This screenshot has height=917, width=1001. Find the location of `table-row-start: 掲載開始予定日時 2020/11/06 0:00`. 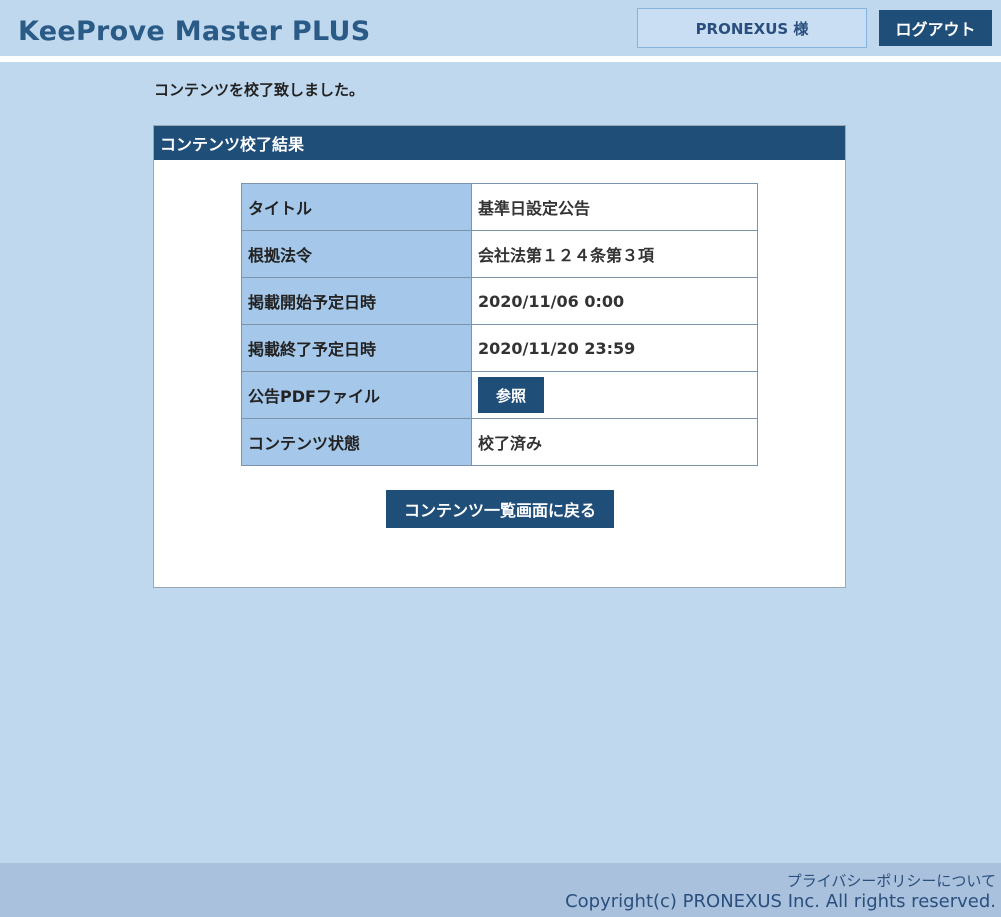

table-row-start: 掲載開始予定日時 2020/11/06 0:00 is located at coordinates (499, 301).